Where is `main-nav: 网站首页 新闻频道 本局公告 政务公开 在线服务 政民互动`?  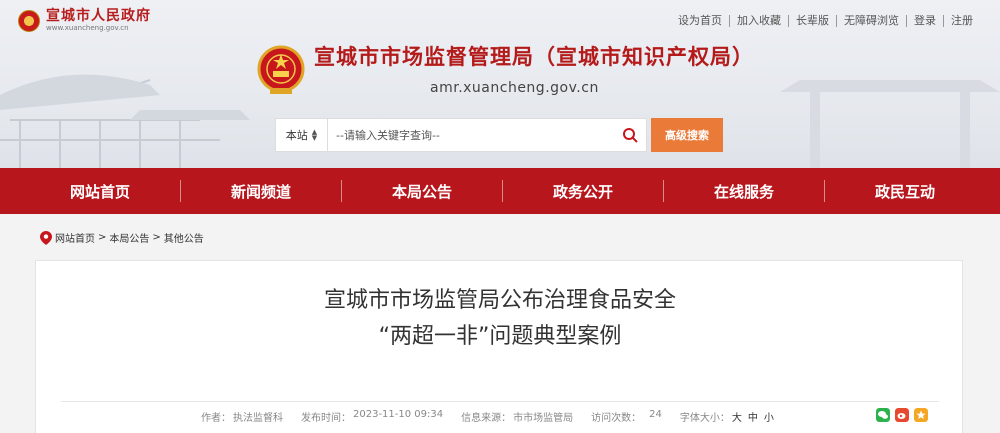
main-nav: 网站首页 新闻频道 本局公告 政务公开 在线服务 政民互动 is located at coordinates (500, 191).